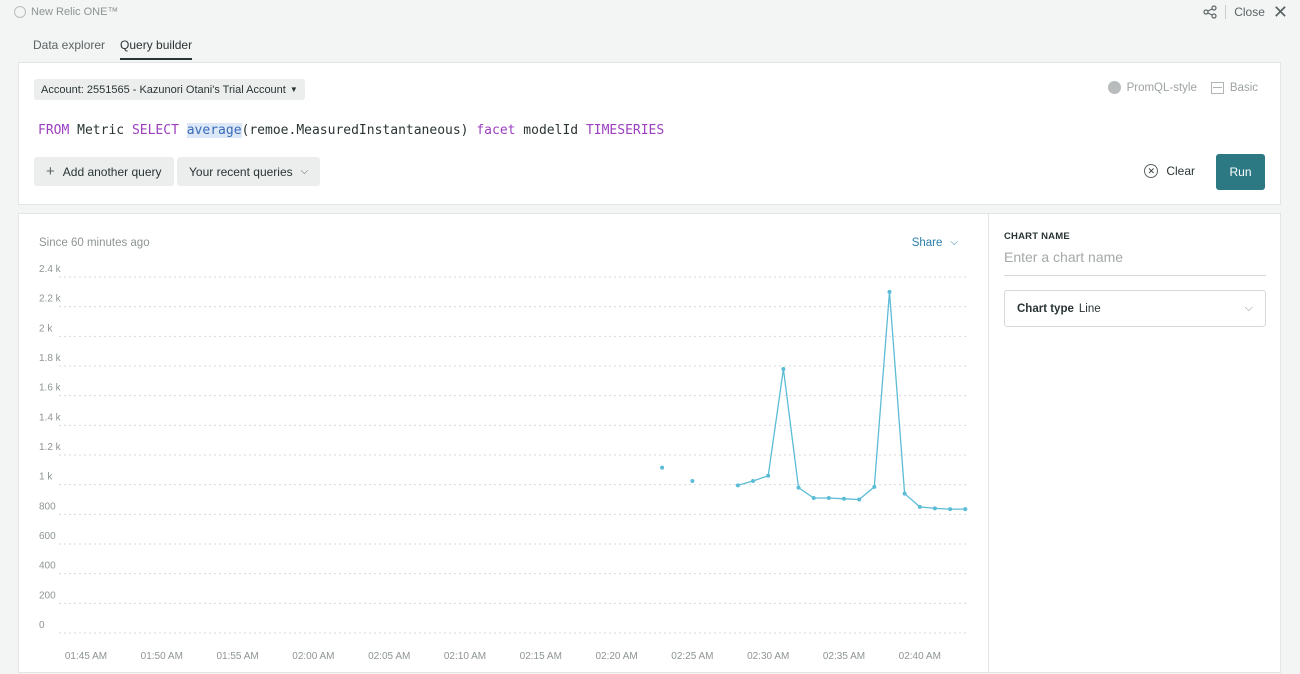 This screenshot has height=674, width=1300. Describe the element at coordinates (1045, 308) in the screenshot. I see `chart-type-label: Chart type` at that location.